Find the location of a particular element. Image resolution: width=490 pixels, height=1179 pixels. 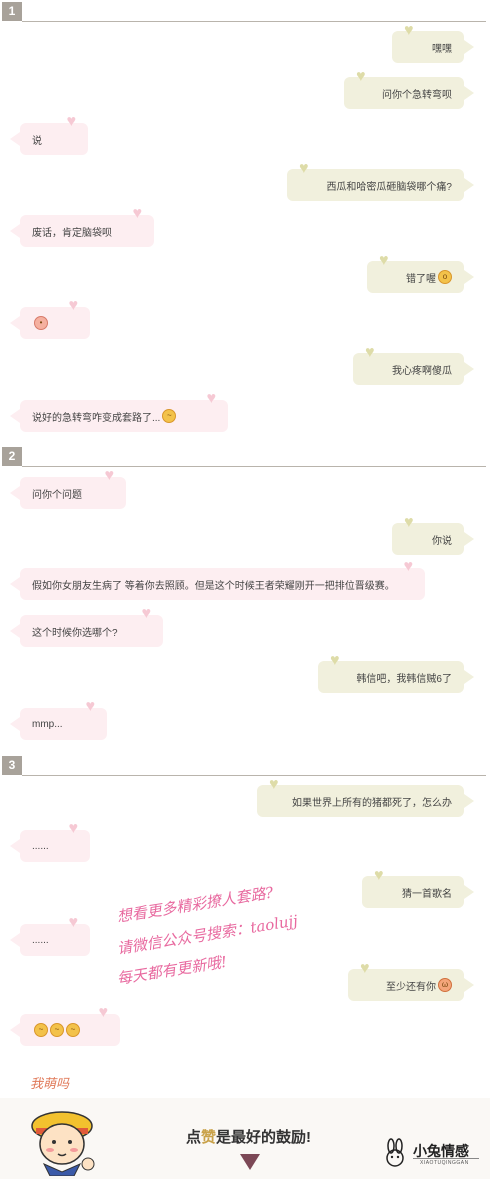

chat-bubble-left: ♥ ~ ~ ~ is located at coordinates (65, 1025).